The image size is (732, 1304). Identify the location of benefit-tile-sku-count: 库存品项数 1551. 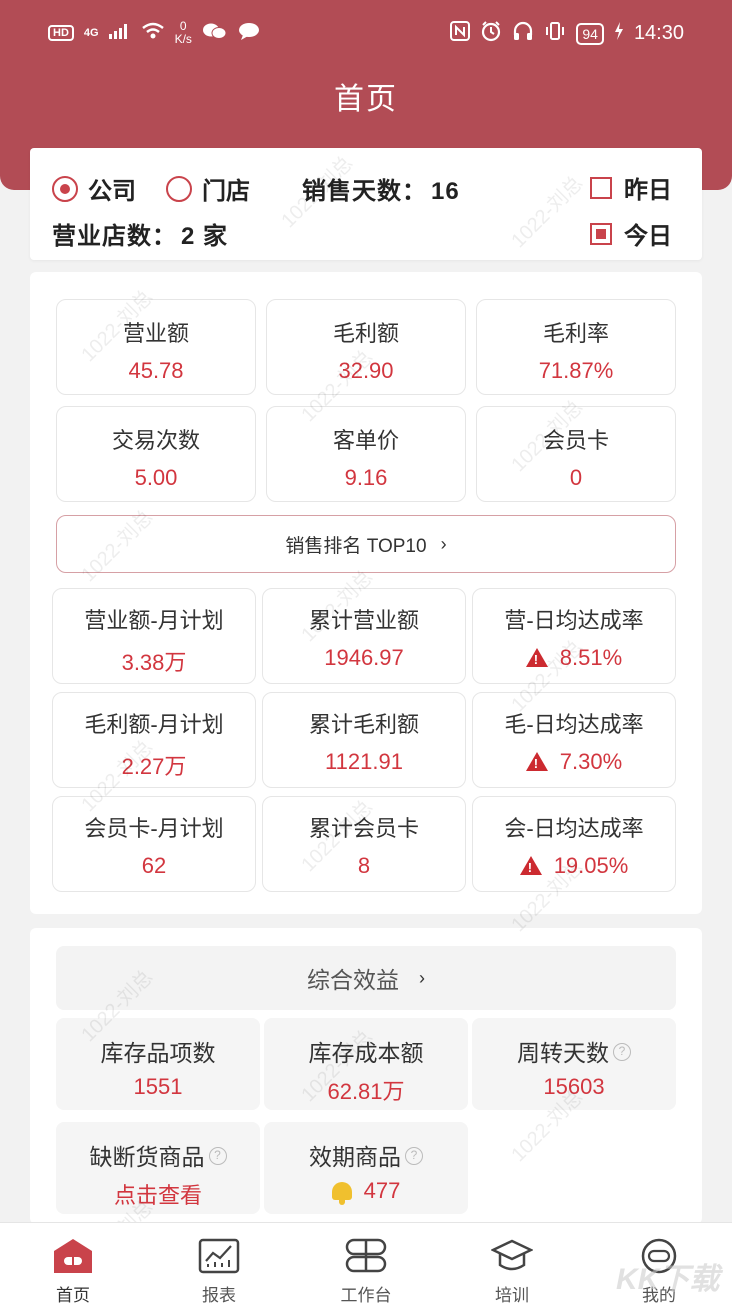
(158, 1064).